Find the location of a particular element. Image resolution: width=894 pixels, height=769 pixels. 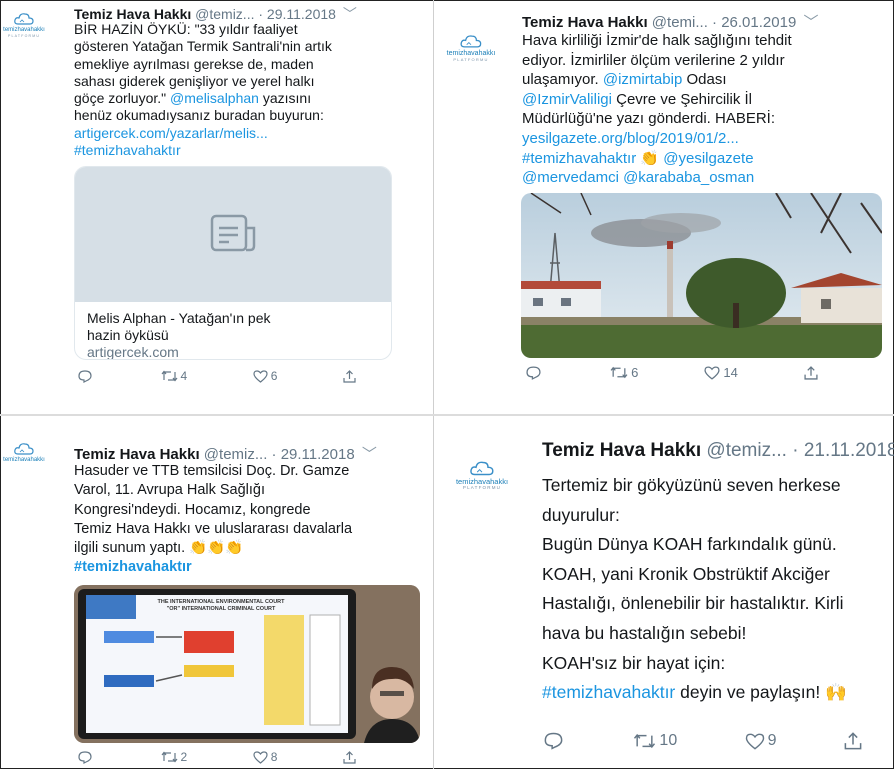

mention-link: @melisalphan is located at coordinates (214, 98).